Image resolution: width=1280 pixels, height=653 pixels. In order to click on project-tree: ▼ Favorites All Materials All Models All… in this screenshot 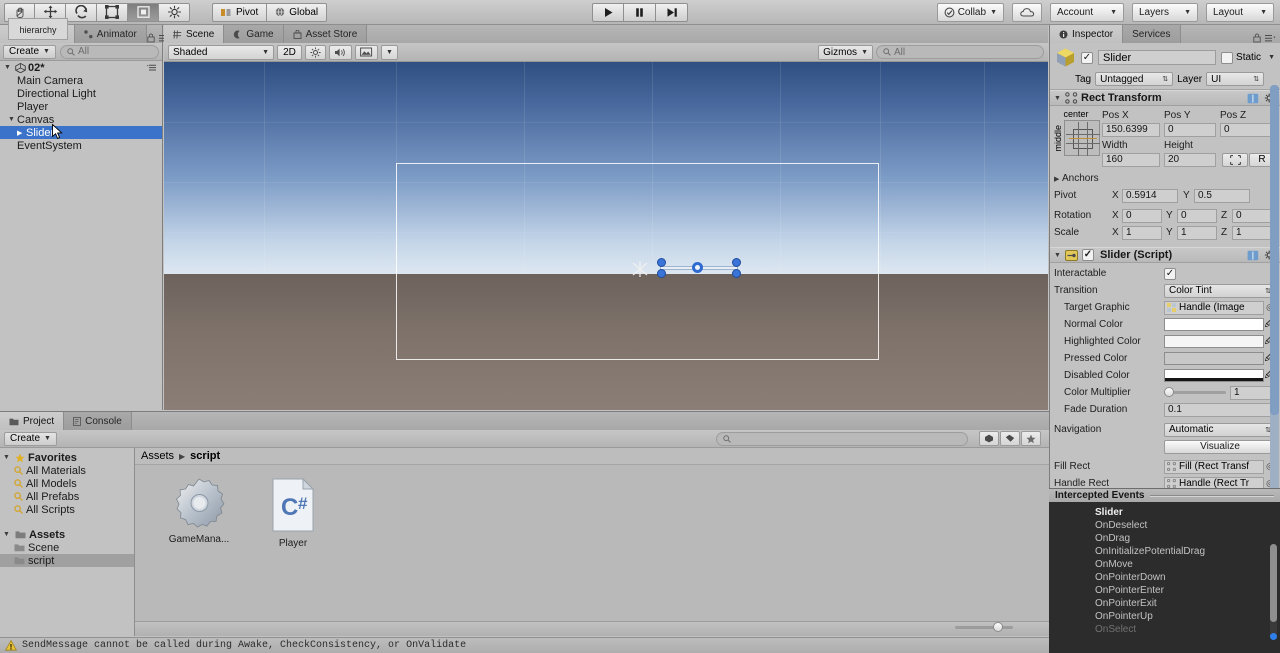, I will do `click(67, 542)`.